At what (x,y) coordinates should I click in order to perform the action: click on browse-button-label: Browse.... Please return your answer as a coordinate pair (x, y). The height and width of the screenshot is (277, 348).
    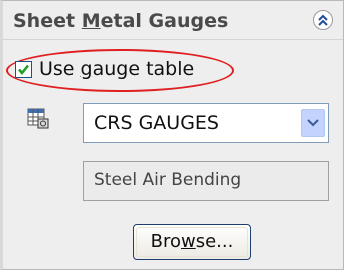
    Looking at the image, I should click on (192, 241).